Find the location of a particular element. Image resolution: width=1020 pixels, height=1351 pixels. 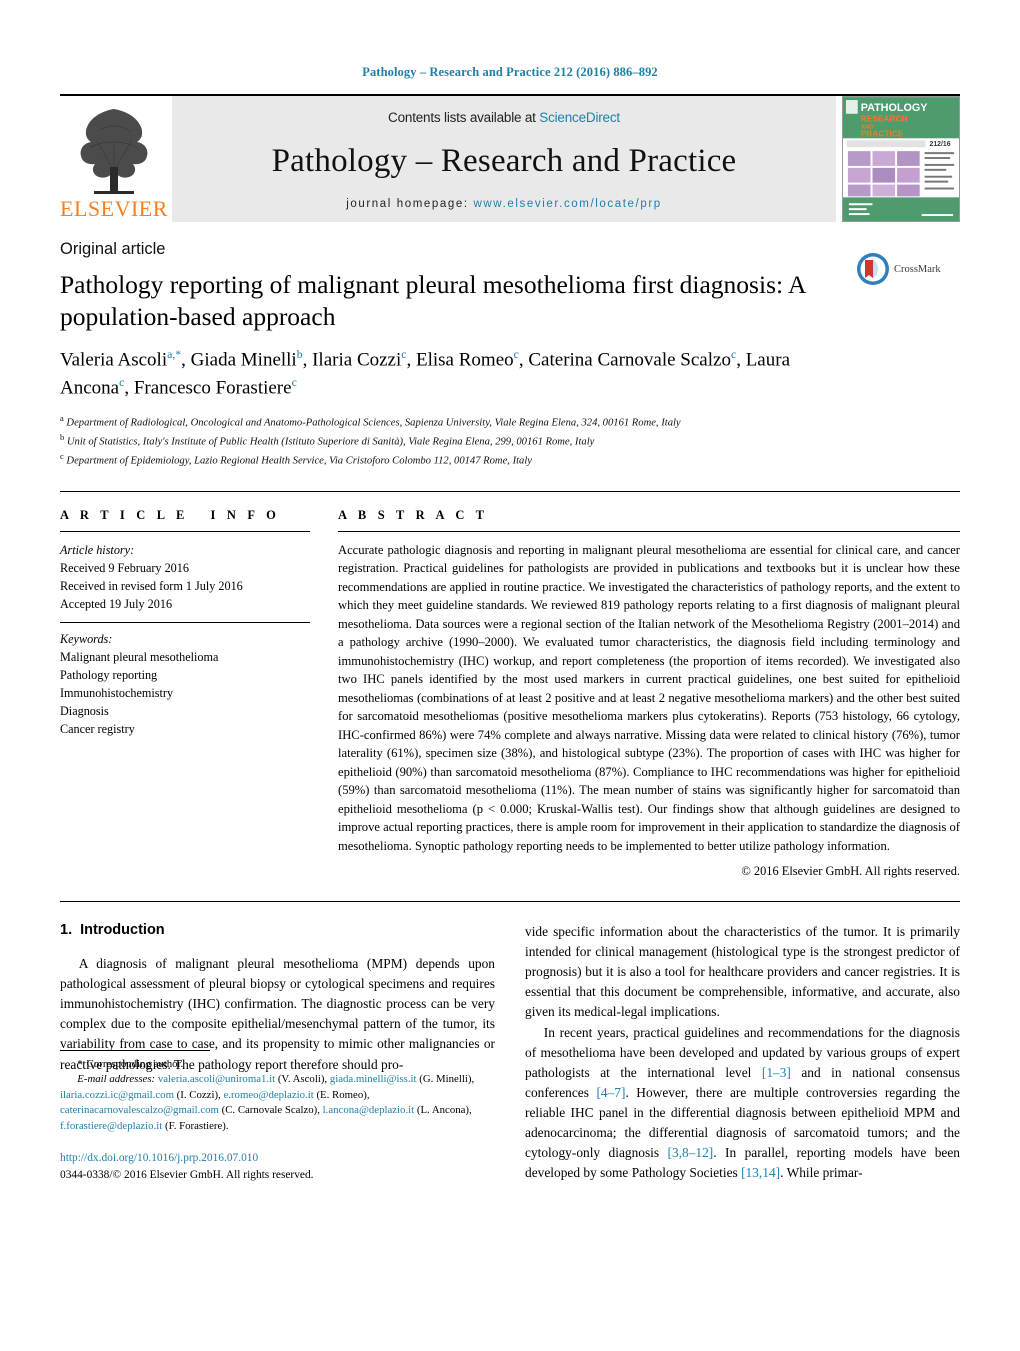

keyword-item: Pathology reporting is located at coordinates (109, 674).